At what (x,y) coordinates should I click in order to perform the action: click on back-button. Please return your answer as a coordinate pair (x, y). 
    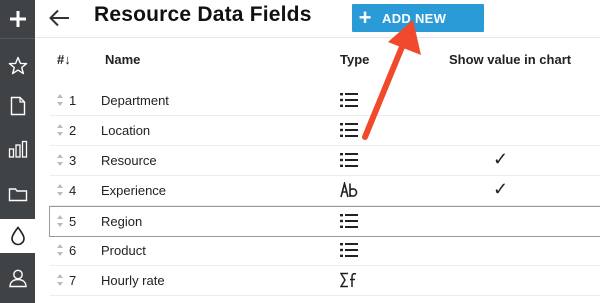
    Looking at the image, I should click on (59, 18).